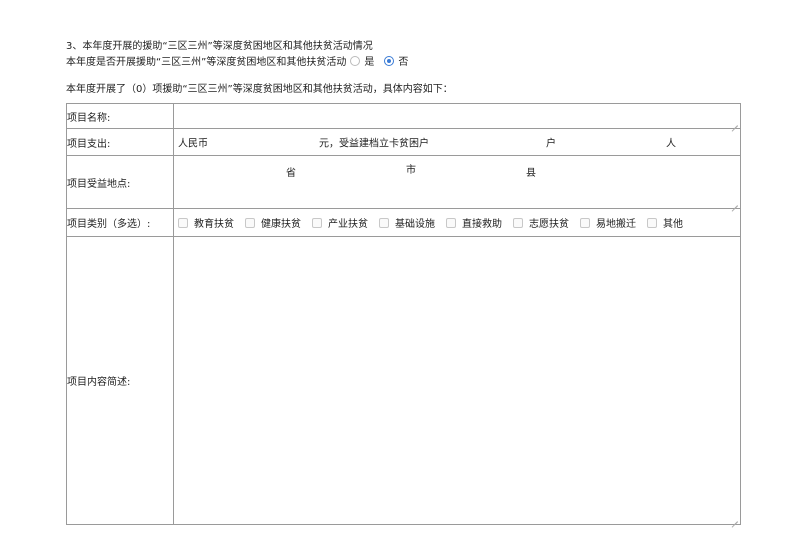 Image resolution: width=789 pixels, height=559 pixels. Describe the element at coordinates (348, 224) in the screenshot. I see `category-label: 产业扶贫` at that location.